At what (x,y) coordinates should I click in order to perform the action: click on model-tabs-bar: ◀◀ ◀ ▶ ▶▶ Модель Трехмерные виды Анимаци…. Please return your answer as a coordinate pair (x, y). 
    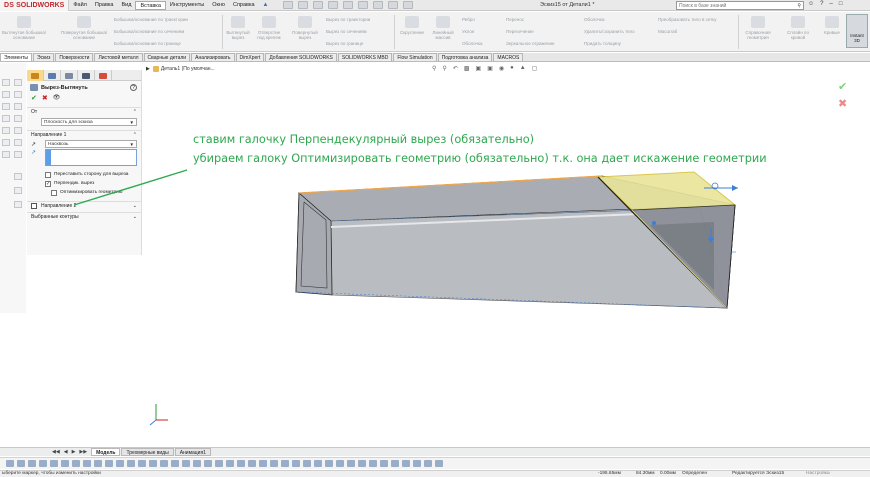
    Looking at the image, I should click on (435, 451).